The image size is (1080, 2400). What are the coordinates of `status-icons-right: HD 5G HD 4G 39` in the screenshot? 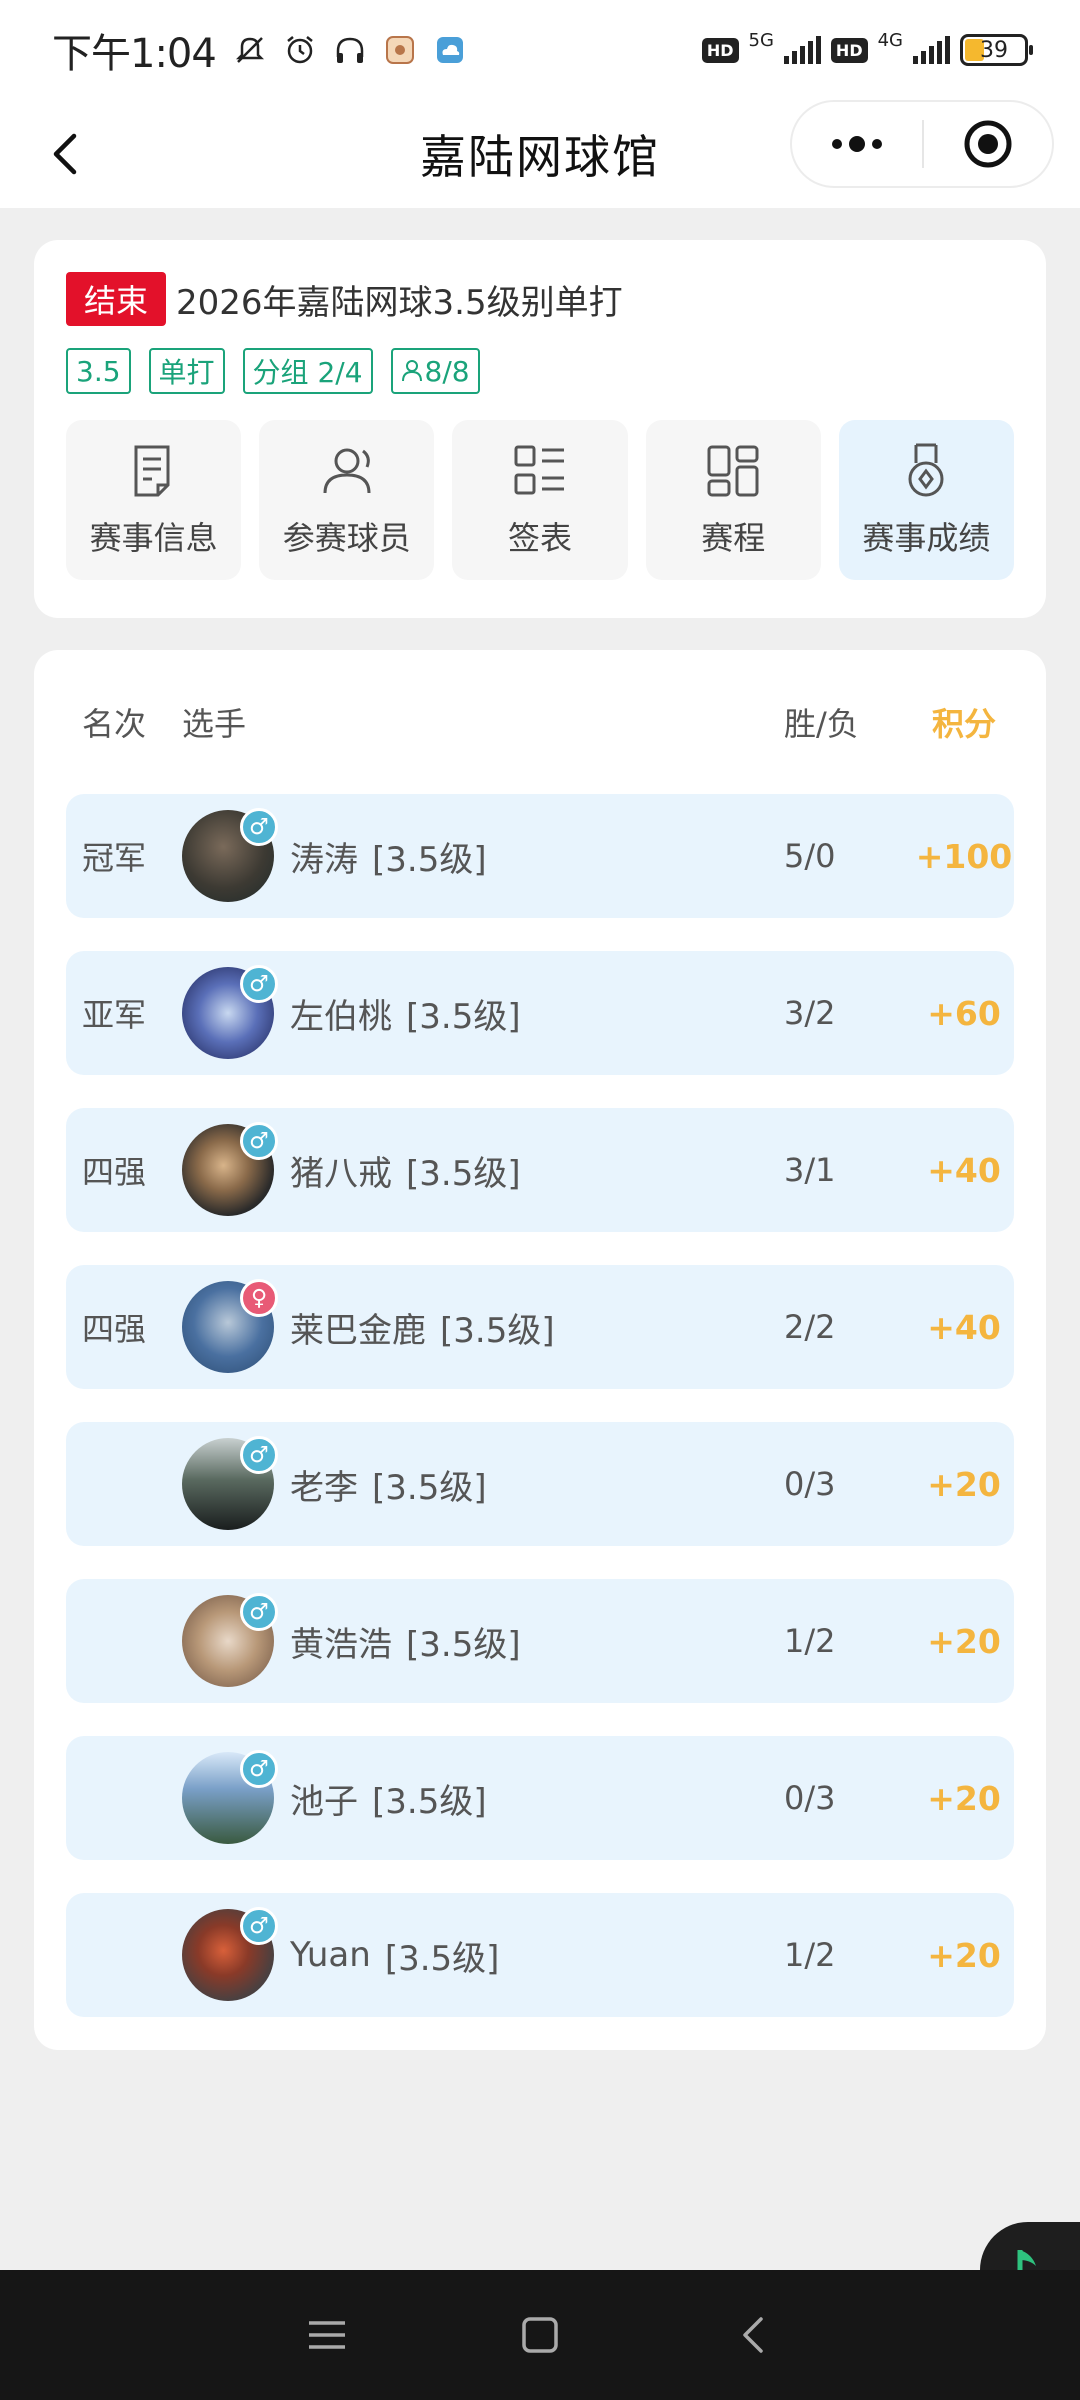 It's located at (867, 48).